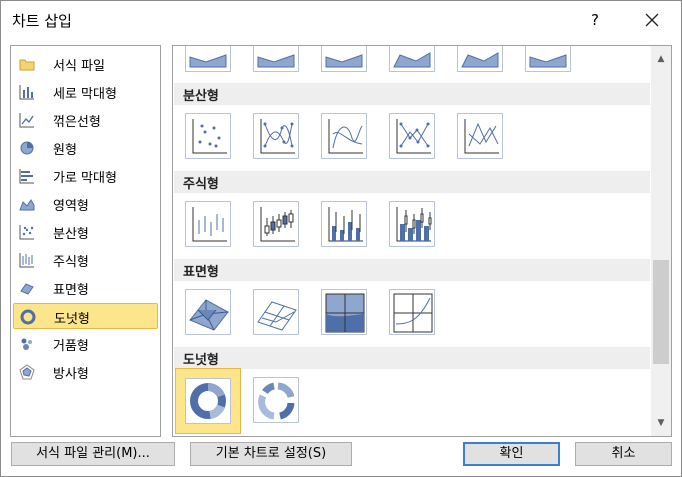 The width and height of the screenshot is (682, 477). I want to click on category-item-doughnut: 도넛형, so click(85, 316).